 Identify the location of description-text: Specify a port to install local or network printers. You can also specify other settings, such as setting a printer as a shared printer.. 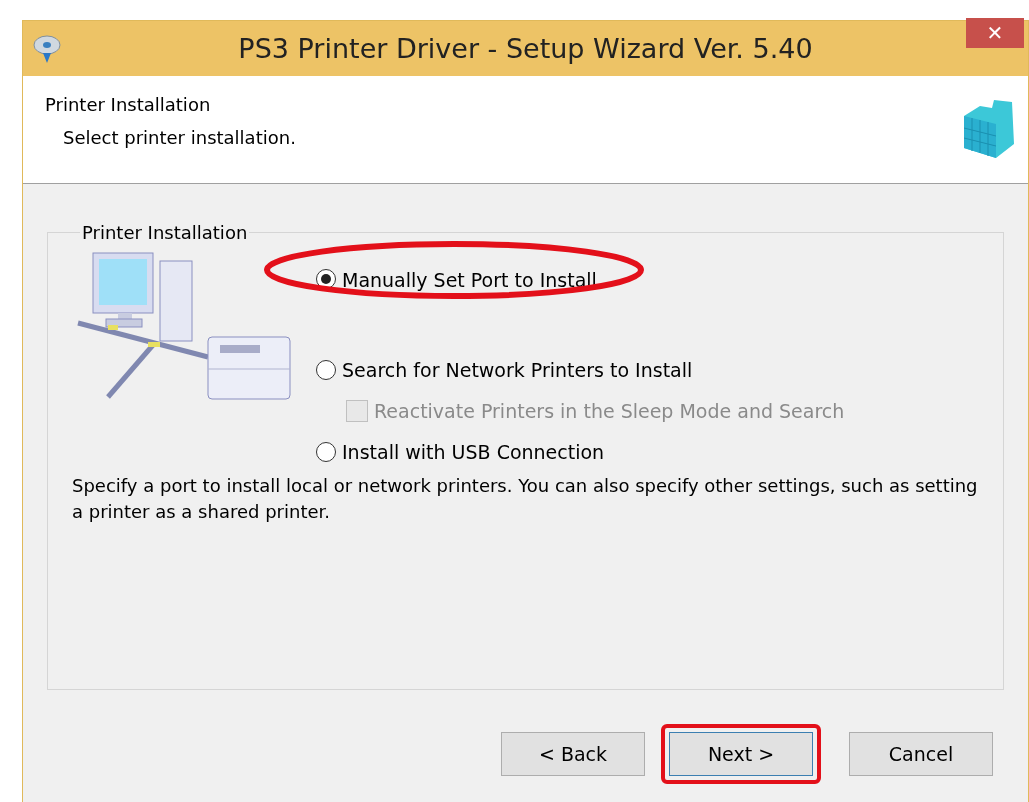
(525, 499).